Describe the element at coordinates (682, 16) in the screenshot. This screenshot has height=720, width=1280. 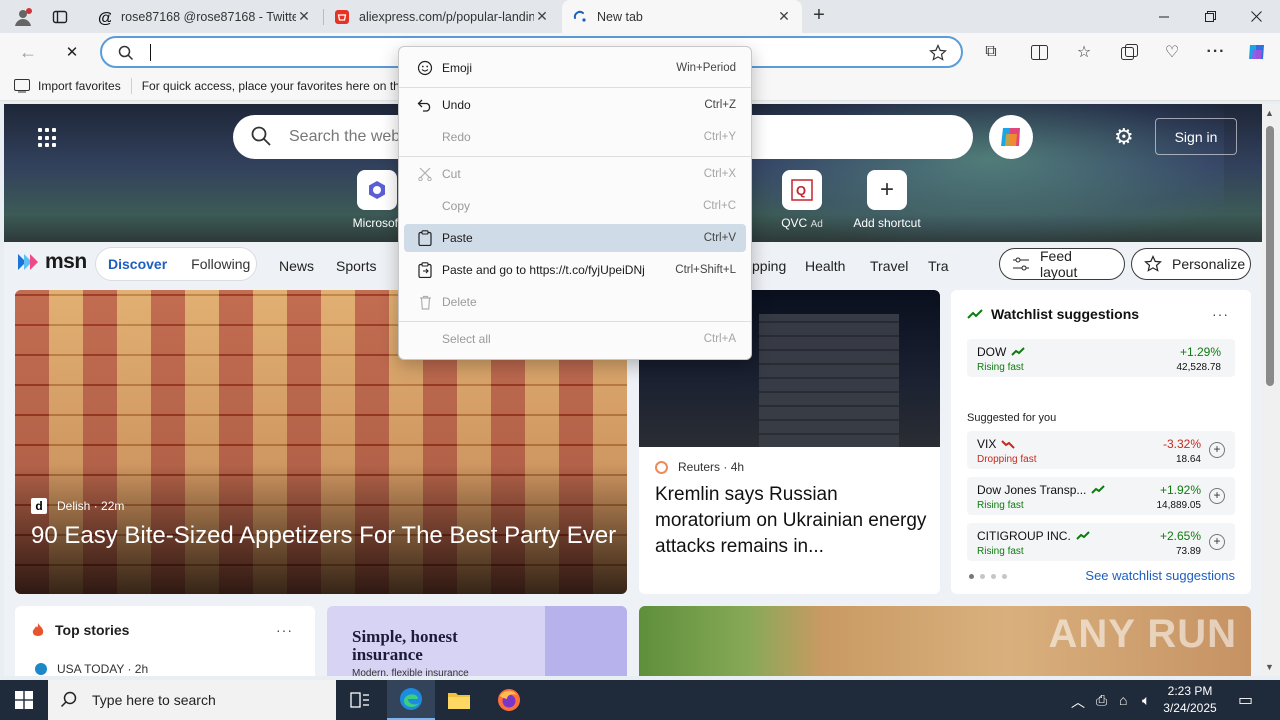
I see `tab-new-tab: New tab ✕` at that location.